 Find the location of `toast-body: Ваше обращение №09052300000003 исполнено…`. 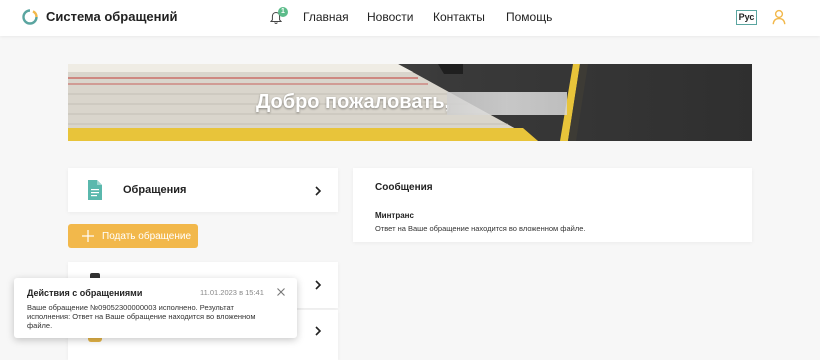

toast-body: Ваше обращение №09052300000003 исполнено… is located at coordinates (141, 316).